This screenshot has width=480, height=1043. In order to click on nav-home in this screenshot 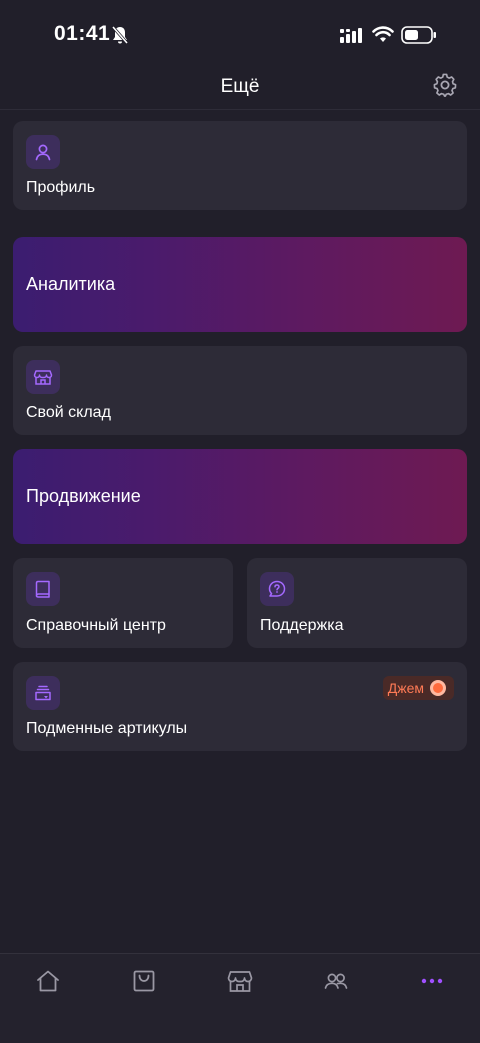, I will do `click(48, 981)`.